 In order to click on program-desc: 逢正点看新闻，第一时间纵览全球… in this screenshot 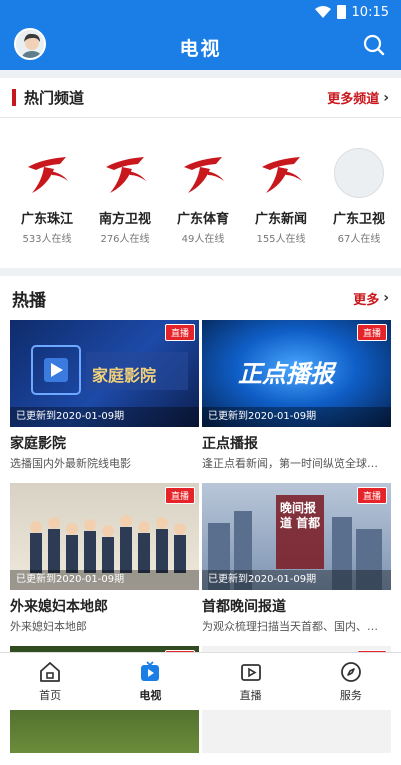, I will do `click(290, 463)`.